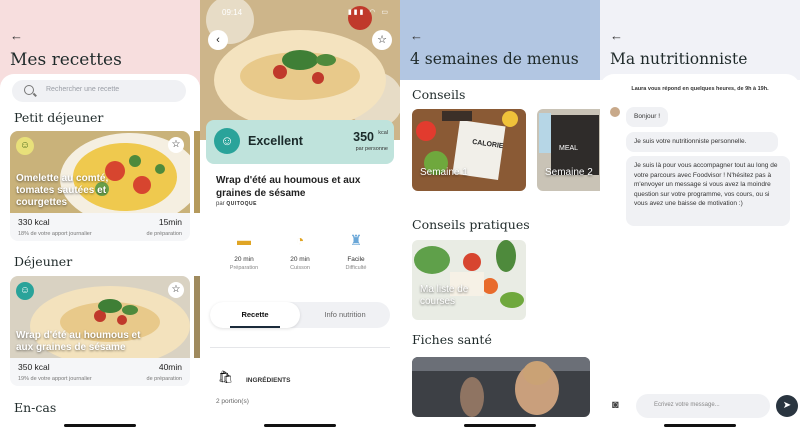  Describe the element at coordinates (300, 268) in the screenshot. I see `cook-label: Cuisson` at that location.